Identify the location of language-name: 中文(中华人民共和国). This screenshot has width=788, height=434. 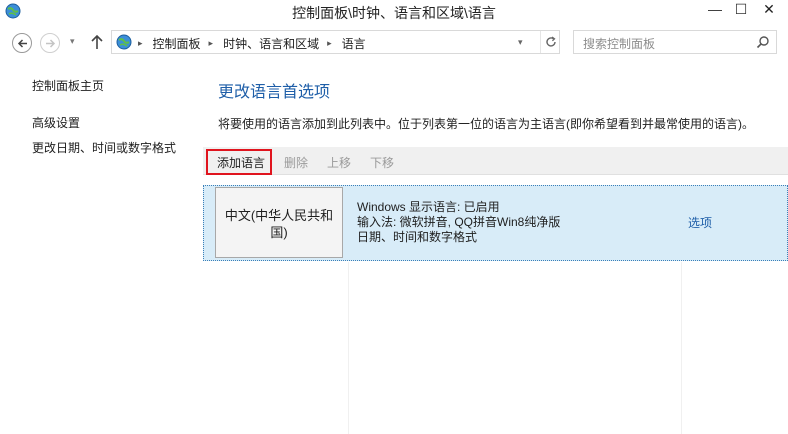
(279, 224).